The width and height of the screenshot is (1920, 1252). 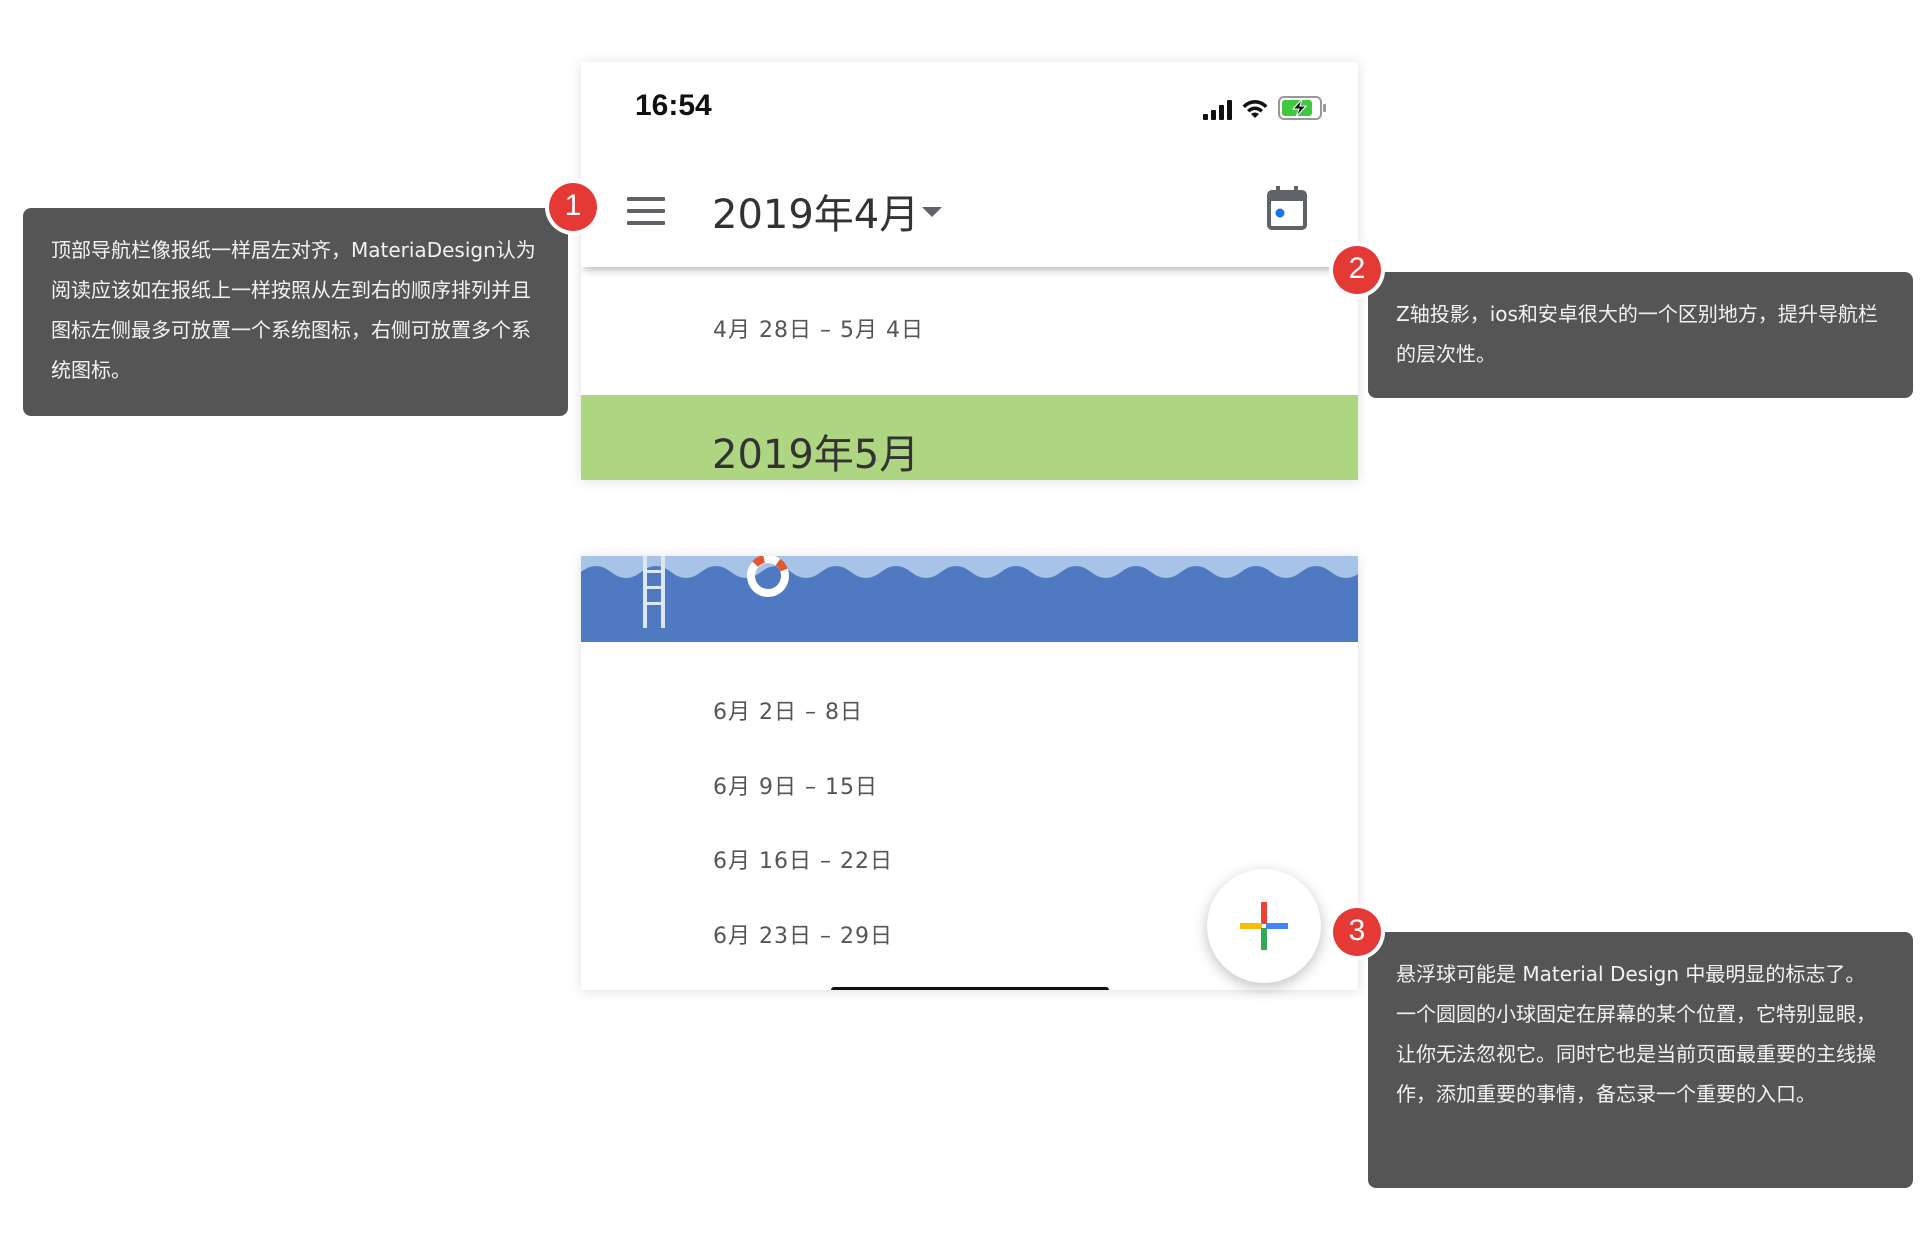 I want to click on week-row: 6月 9日 – 15日, so click(x=795, y=785).